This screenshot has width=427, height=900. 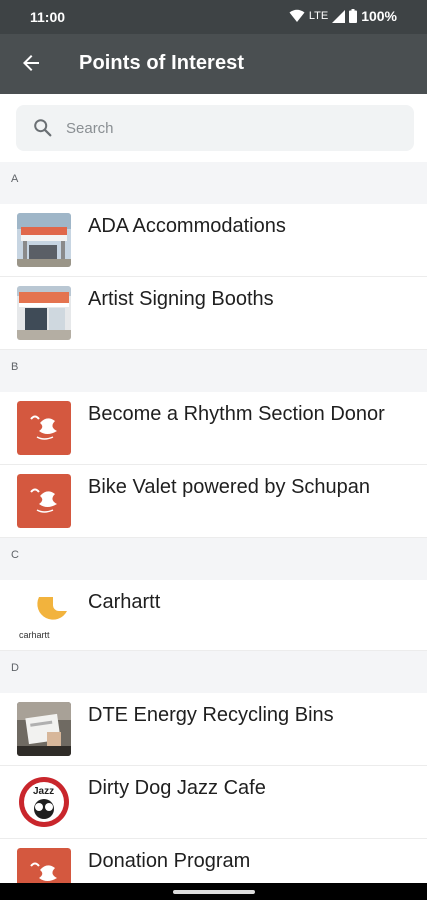 What do you see at coordinates (44, 729) in the screenshot?
I see `recycling-photo-thumbnail` at bounding box center [44, 729].